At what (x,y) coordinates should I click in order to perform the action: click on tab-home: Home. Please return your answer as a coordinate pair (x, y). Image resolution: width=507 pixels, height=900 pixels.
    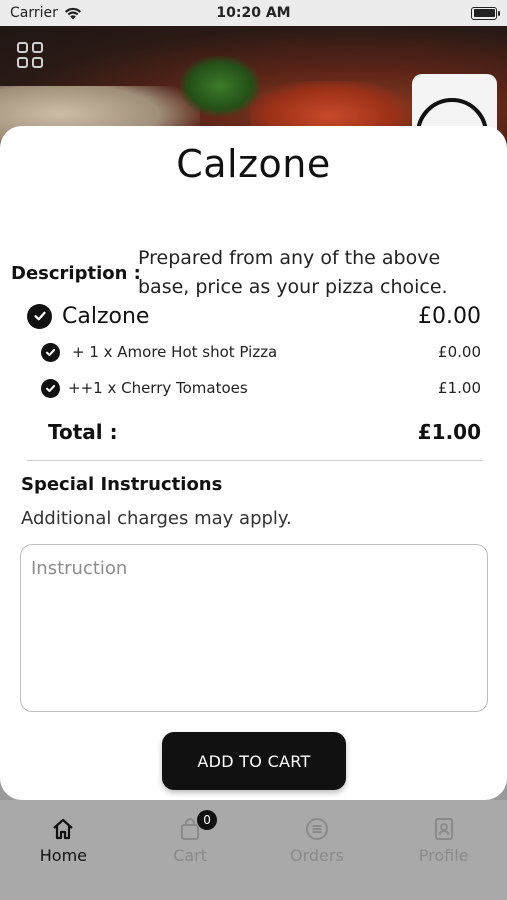
    Looking at the image, I should click on (63, 850).